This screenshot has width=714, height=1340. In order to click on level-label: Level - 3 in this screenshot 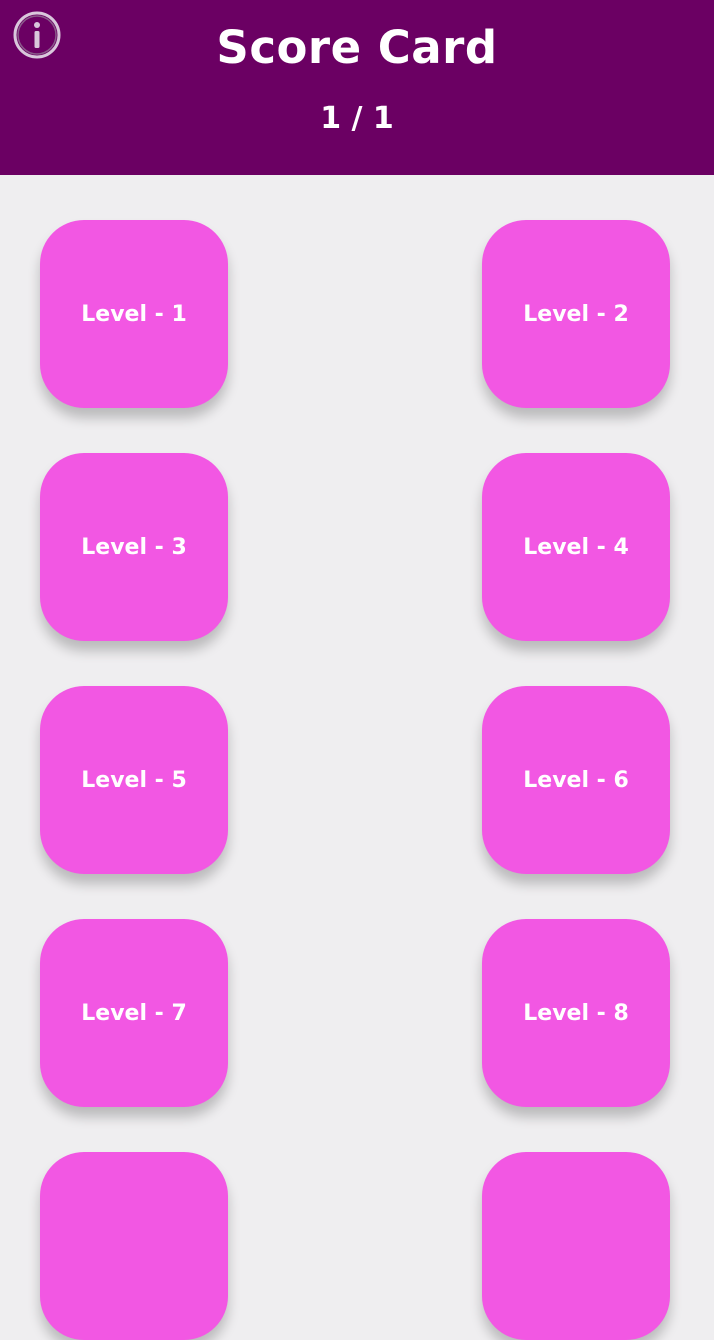, I will do `click(134, 547)`.